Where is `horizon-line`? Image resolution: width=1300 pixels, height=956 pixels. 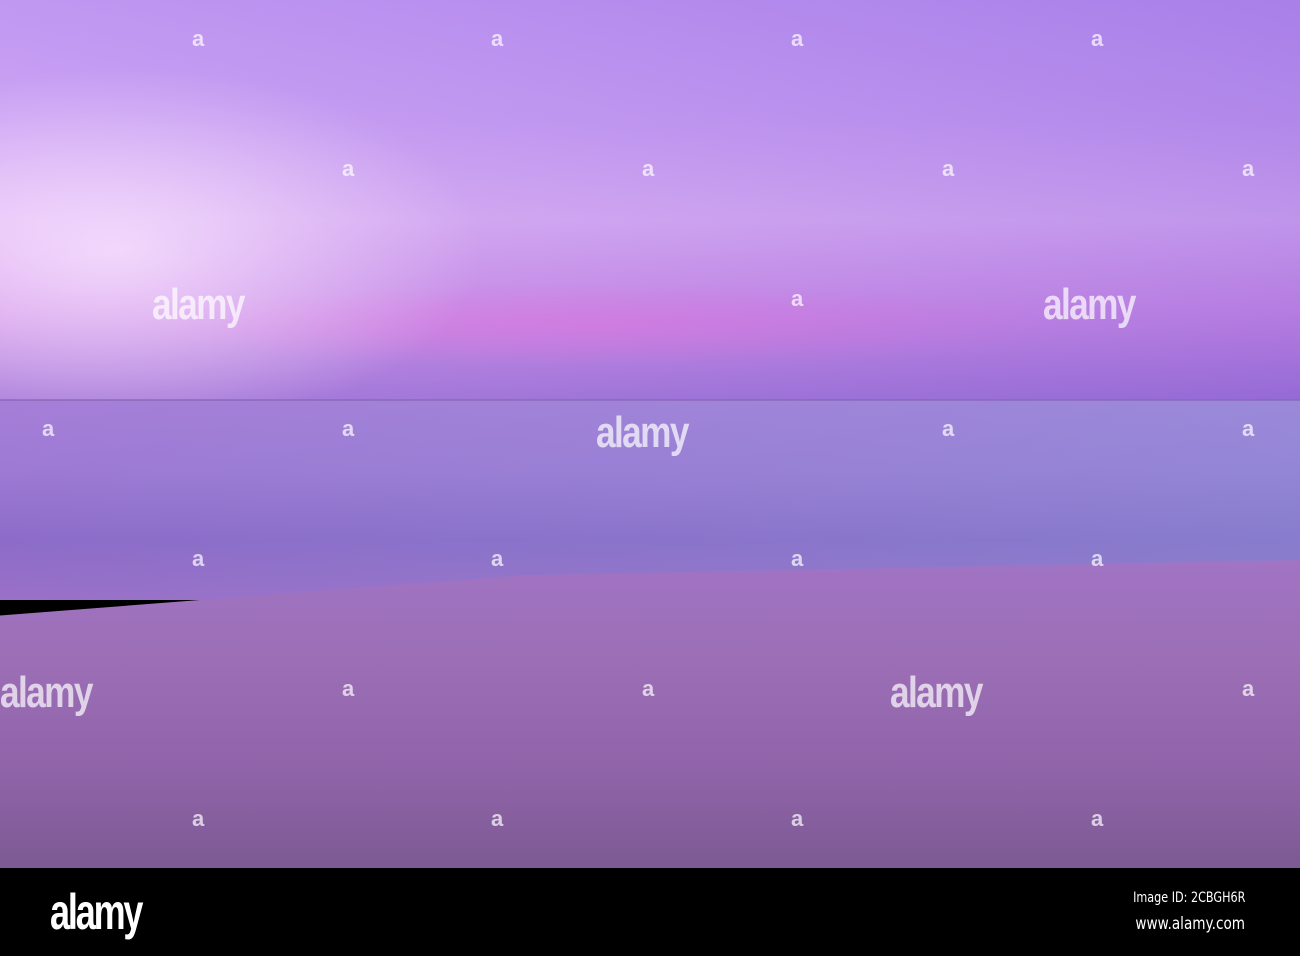 horizon-line is located at coordinates (650, 400).